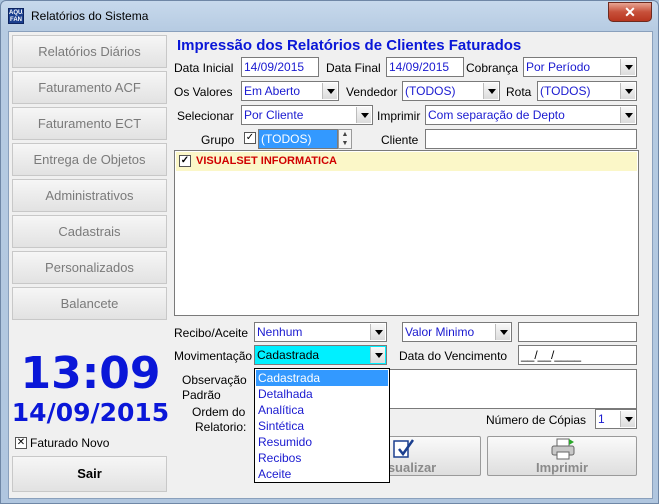 The height and width of the screenshot is (504, 659). I want to click on imprimir-label: Imprimir, so click(399, 116).